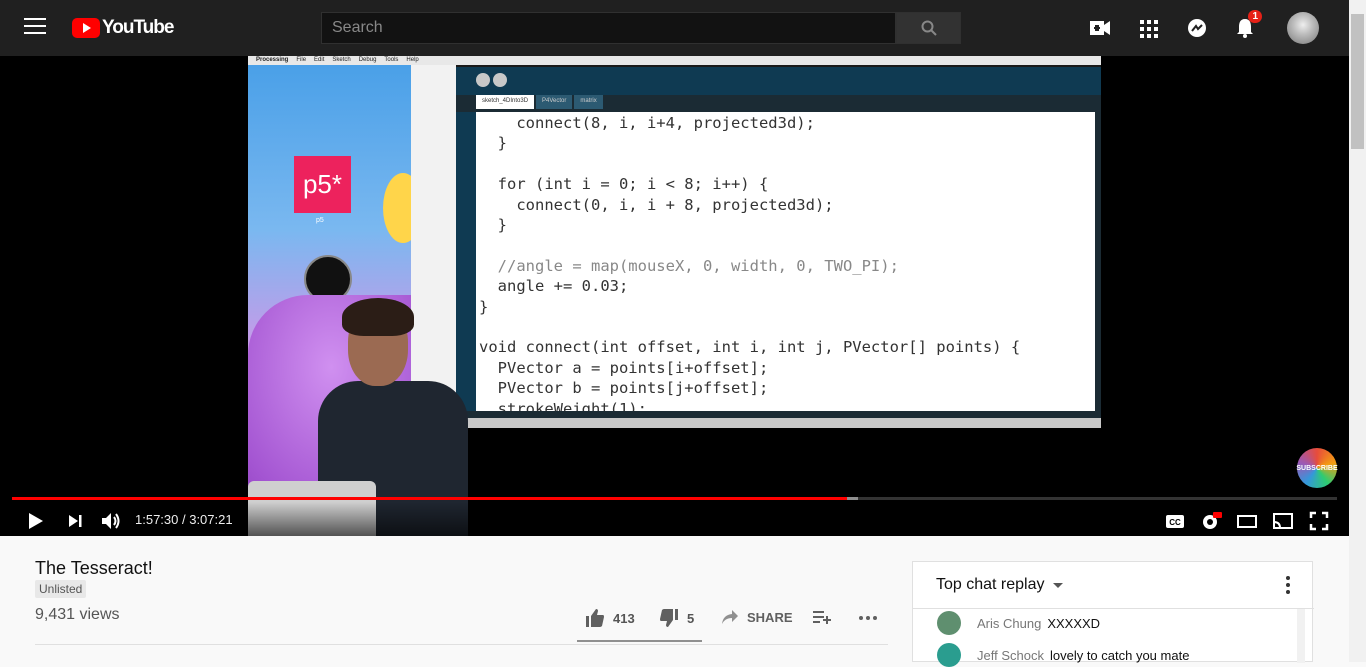 Image resolution: width=1366 pixels, height=667 pixels. Describe the element at coordinates (554, 286) in the screenshot. I see `code-line: angle += 0.03;` at that location.